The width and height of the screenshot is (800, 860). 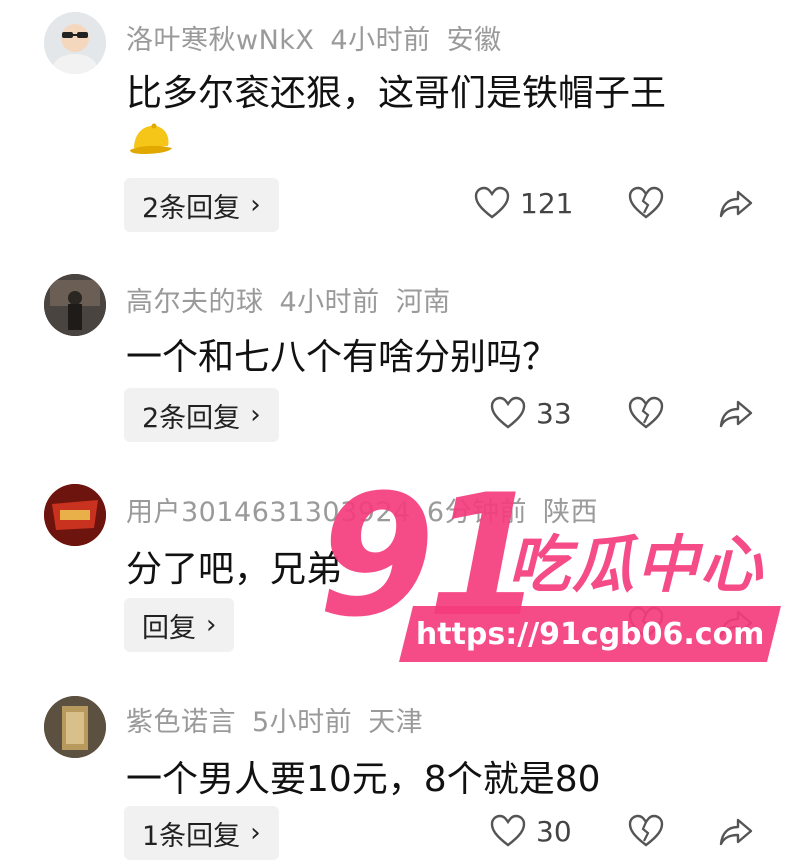 I want to click on location: 天津, so click(x=396, y=722).